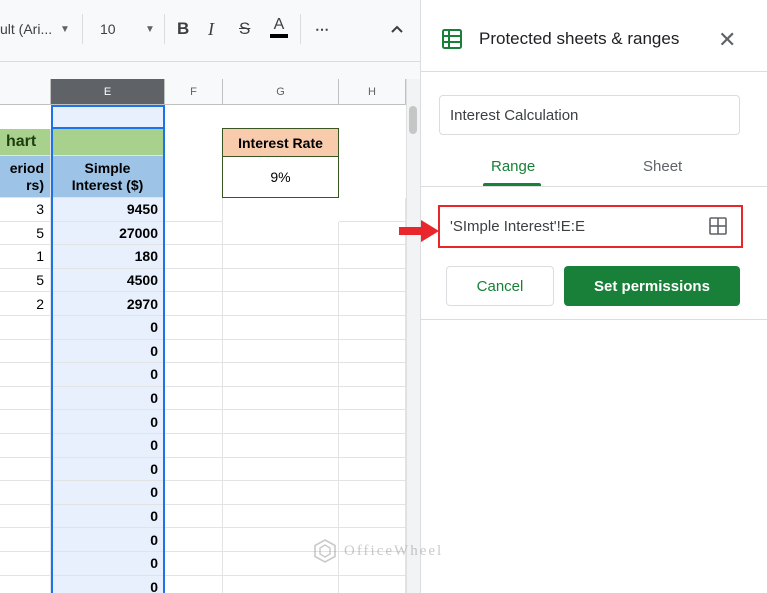 Image resolution: width=767 pixels, height=593 pixels. What do you see at coordinates (590, 226) in the screenshot?
I see `range-input` at bounding box center [590, 226].